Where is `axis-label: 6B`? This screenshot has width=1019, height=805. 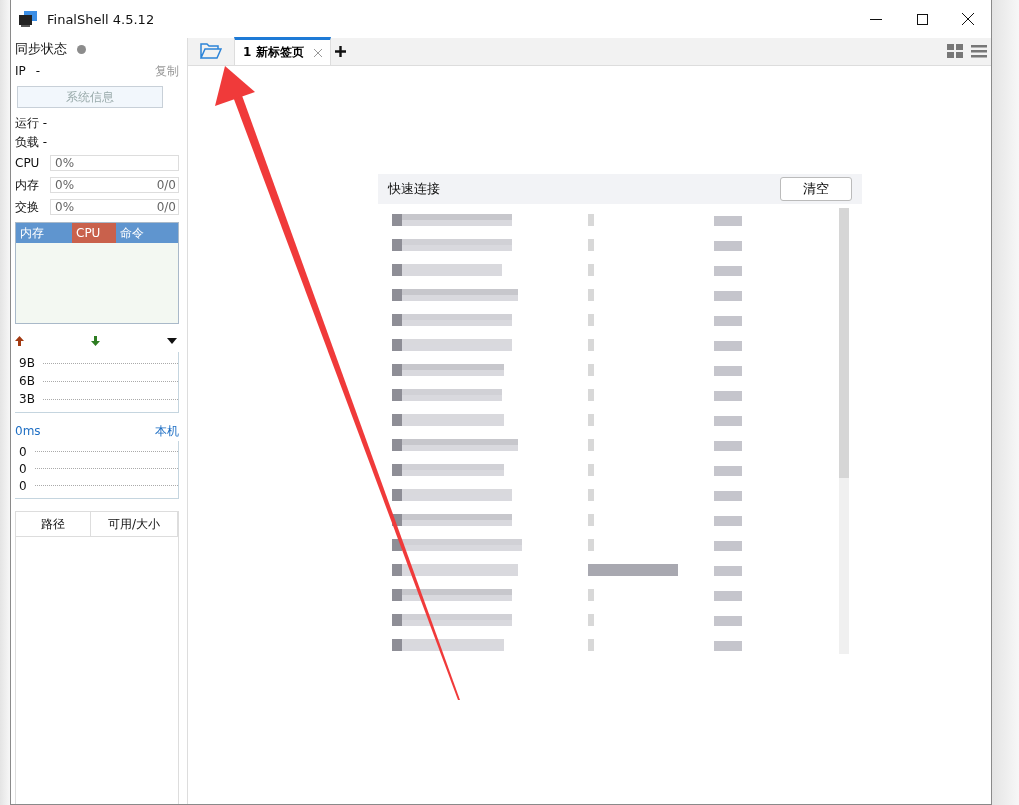
axis-label: 6B is located at coordinates (27, 381).